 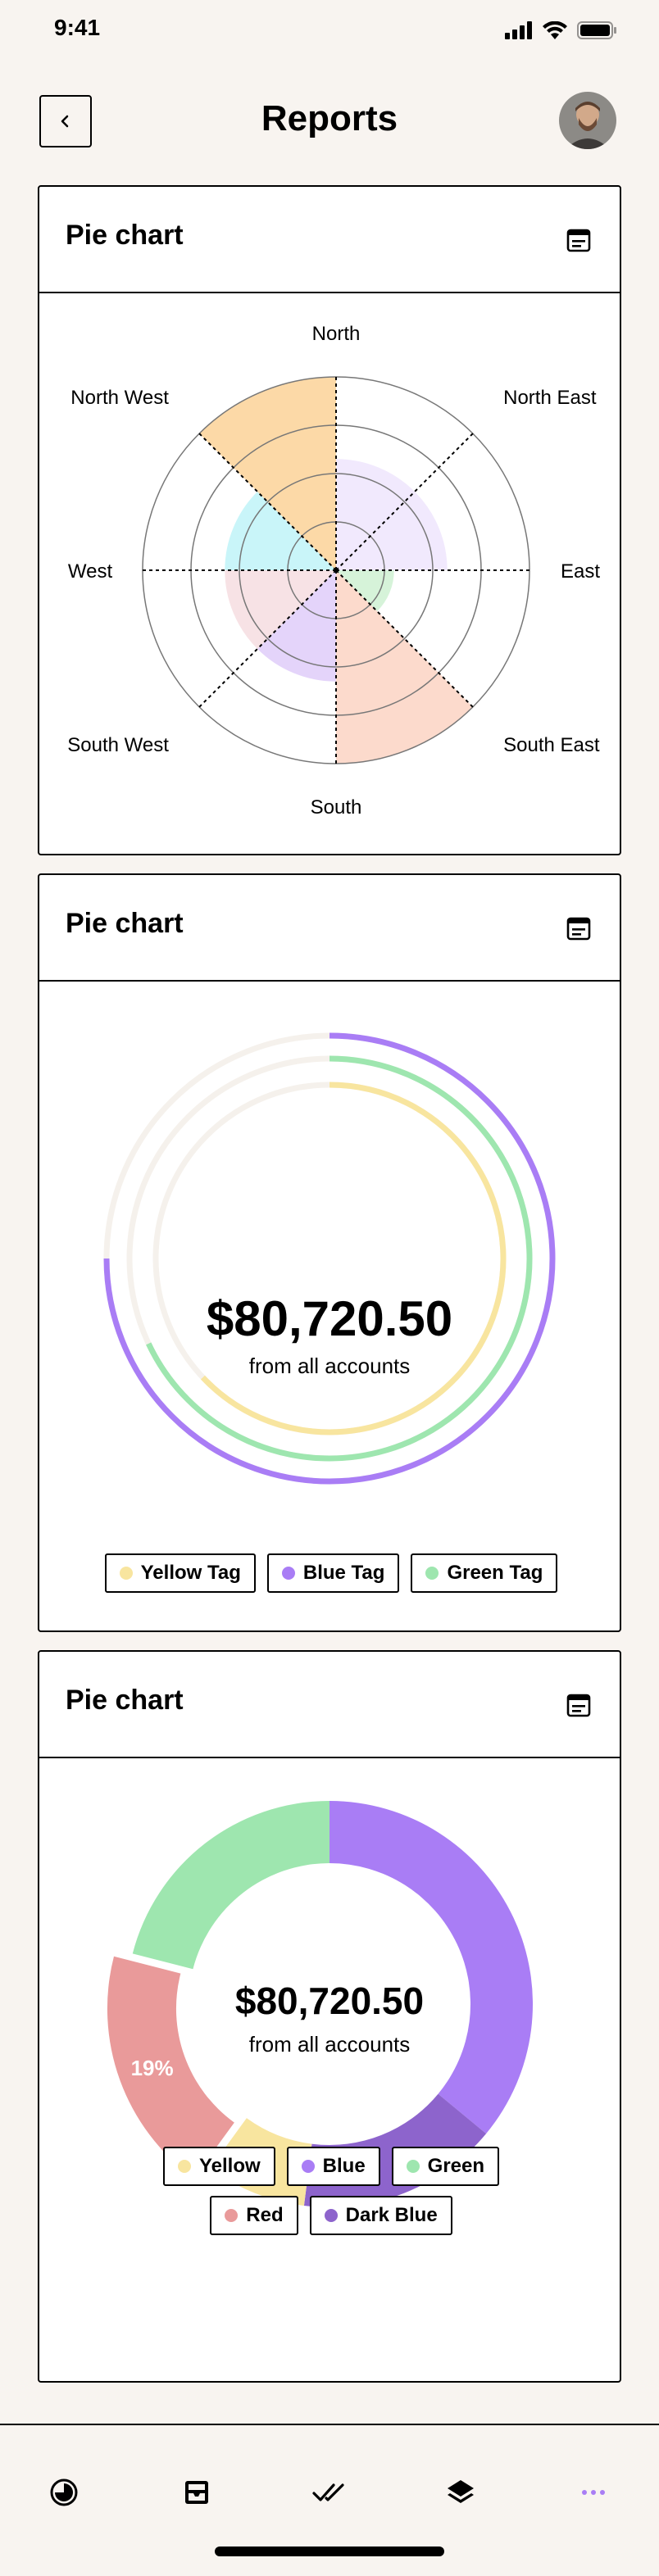 What do you see at coordinates (329, 2551) in the screenshot?
I see `home-indicator` at bounding box center [329, 2551].